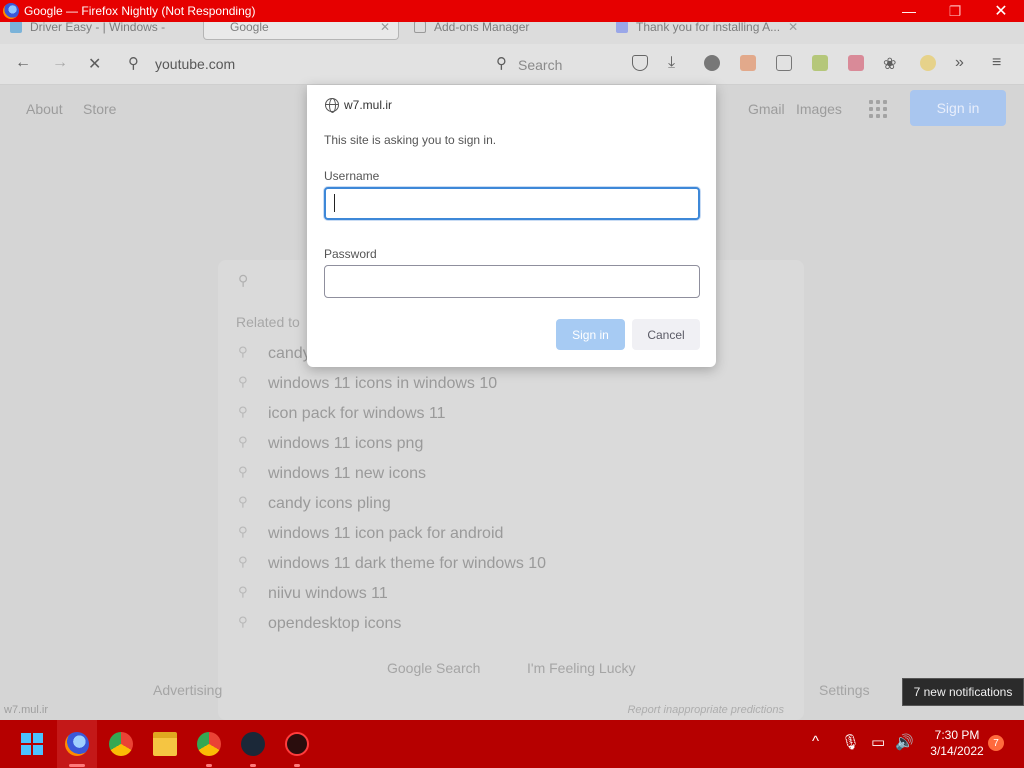  I want to click on extension-square-icon, so click(784, 63).